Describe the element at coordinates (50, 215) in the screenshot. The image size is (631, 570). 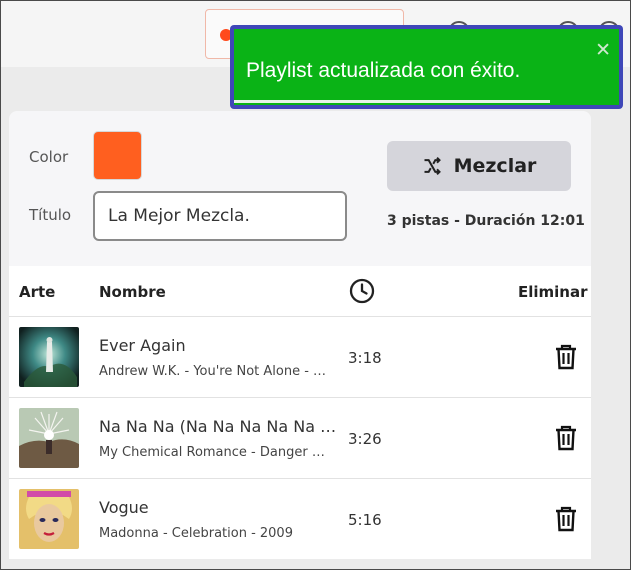
I see `title-label: Título` at that location.